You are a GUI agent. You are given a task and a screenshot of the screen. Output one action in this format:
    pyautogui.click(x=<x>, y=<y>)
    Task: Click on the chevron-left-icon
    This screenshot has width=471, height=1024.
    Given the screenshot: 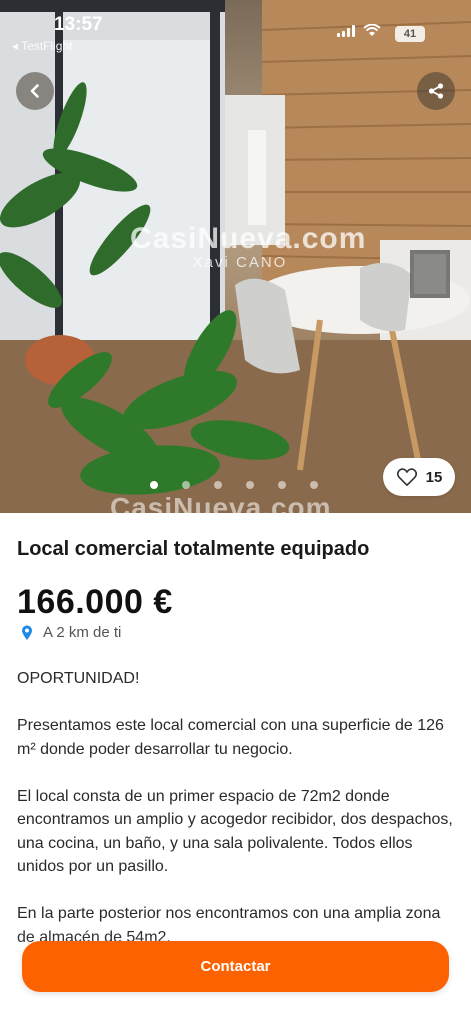 What is the action you would take?
    pyautogui.click(x=34, y=91)
    